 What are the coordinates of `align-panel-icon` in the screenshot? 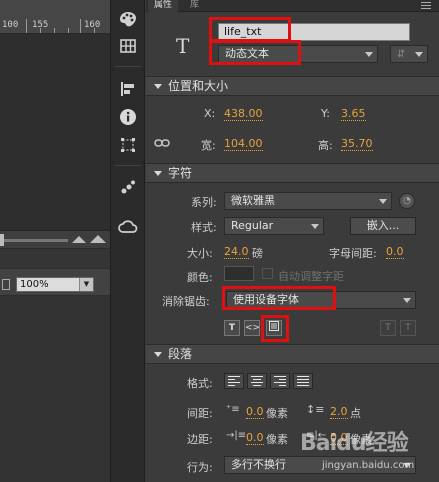 It's located at (128, 89).